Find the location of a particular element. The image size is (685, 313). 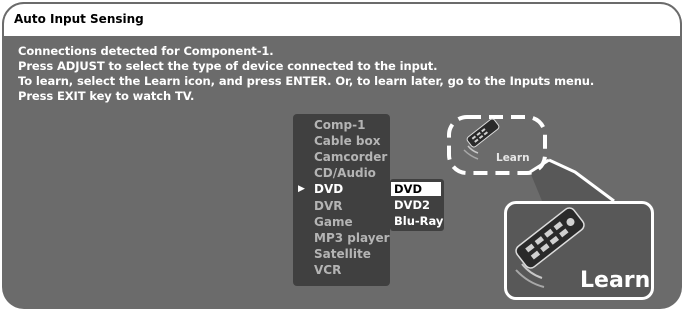

remote-control-icon is located at coordinates (516, 201).